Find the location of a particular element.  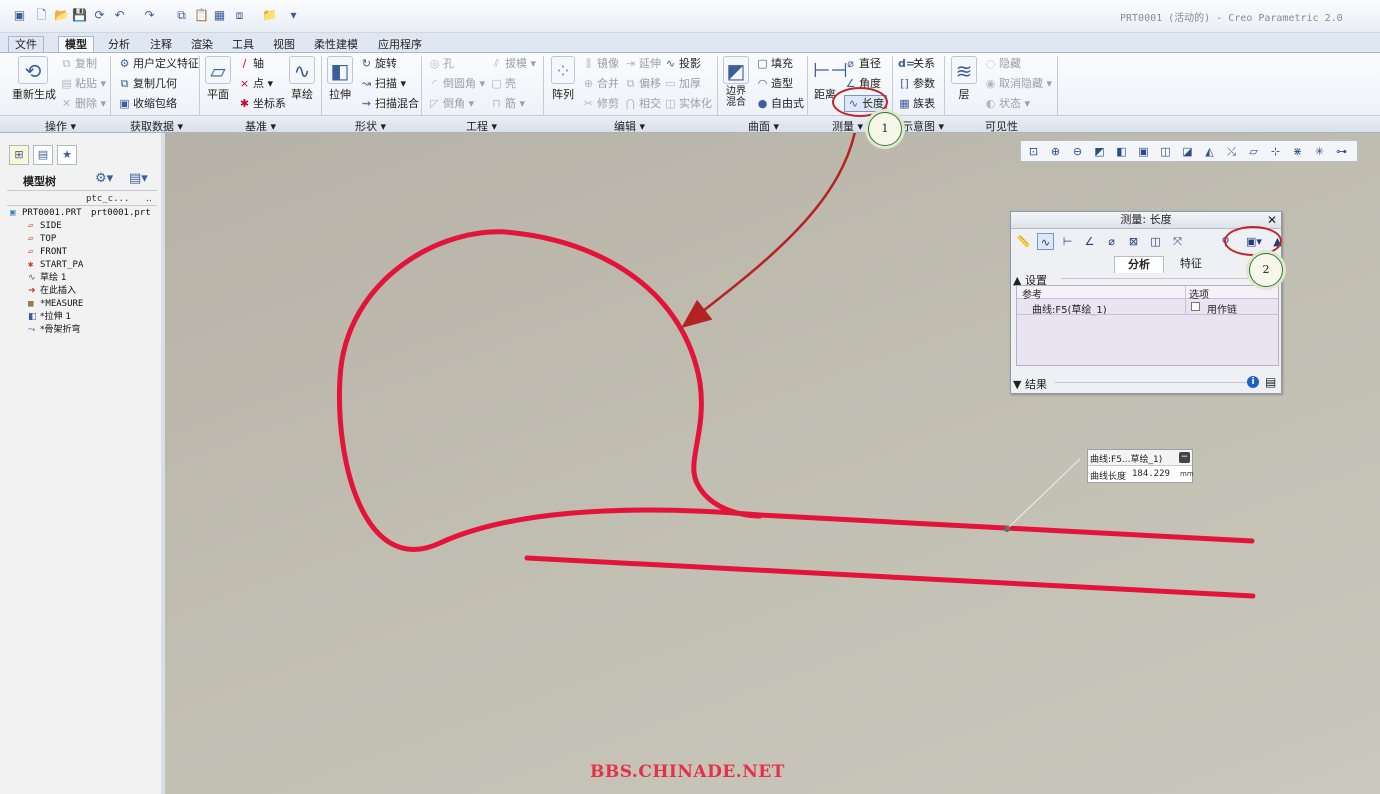

window-switch-icon: ⧈ is located at coordinates (239, 15).